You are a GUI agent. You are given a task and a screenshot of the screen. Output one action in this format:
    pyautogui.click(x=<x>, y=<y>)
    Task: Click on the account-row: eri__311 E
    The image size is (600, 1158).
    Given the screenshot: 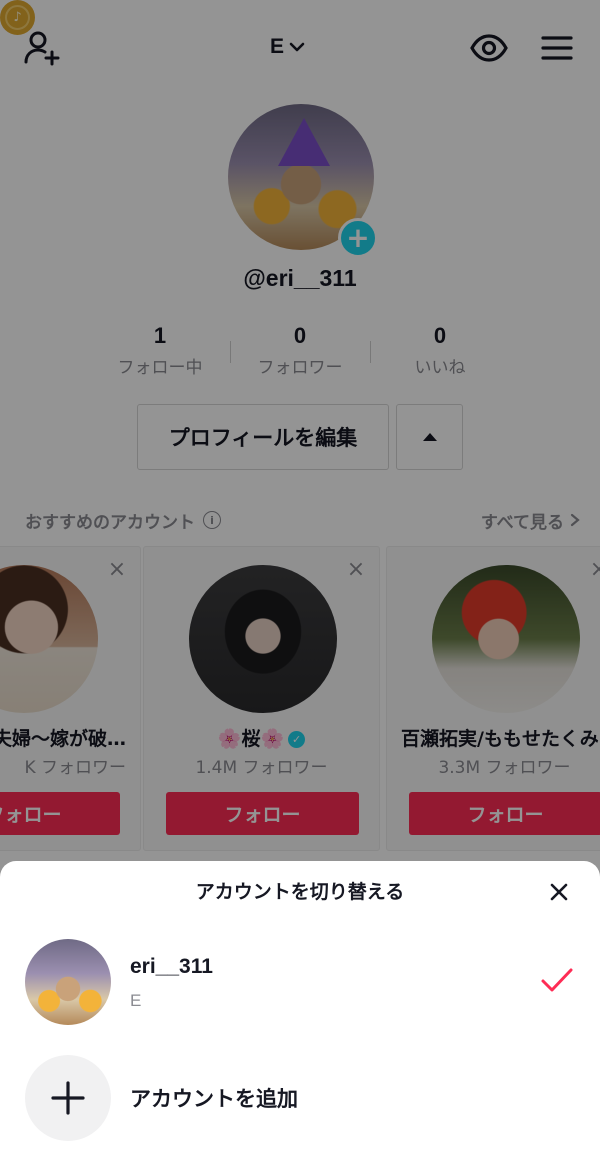 What is the action you would take?
    pyautogui.click(x=300, y=983)
    